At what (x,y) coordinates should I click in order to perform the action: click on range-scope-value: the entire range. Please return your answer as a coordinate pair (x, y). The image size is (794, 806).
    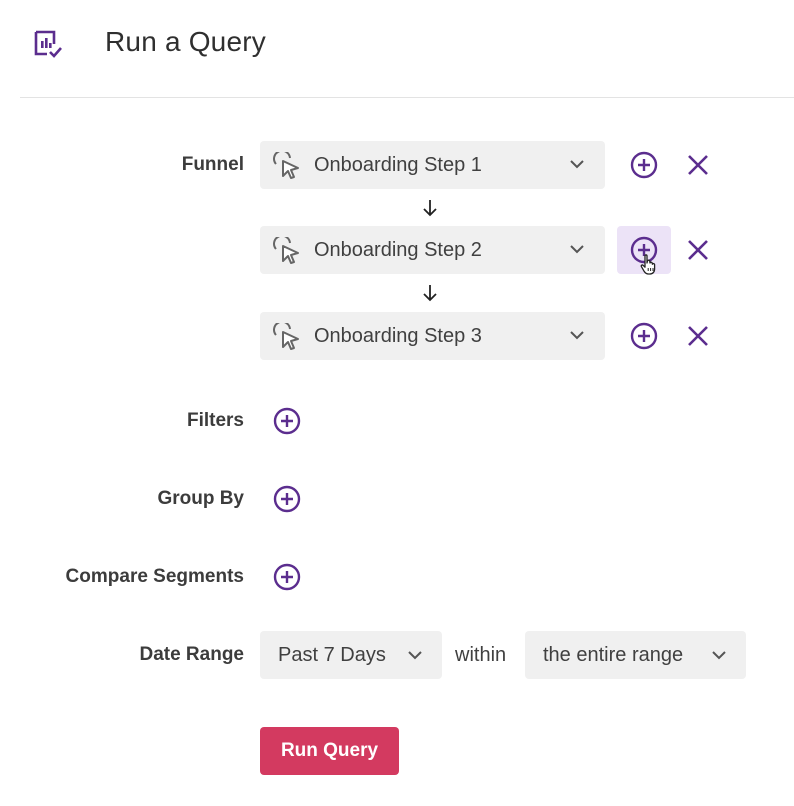
    Looking at the image, I should click on (613, 655).